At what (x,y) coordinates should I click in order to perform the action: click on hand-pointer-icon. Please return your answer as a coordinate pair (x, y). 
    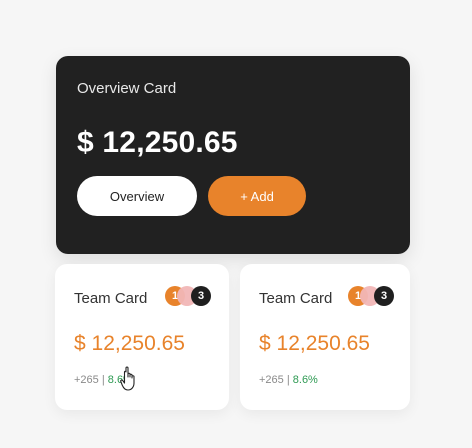
    Looking at the image, I should click on (127, 378).